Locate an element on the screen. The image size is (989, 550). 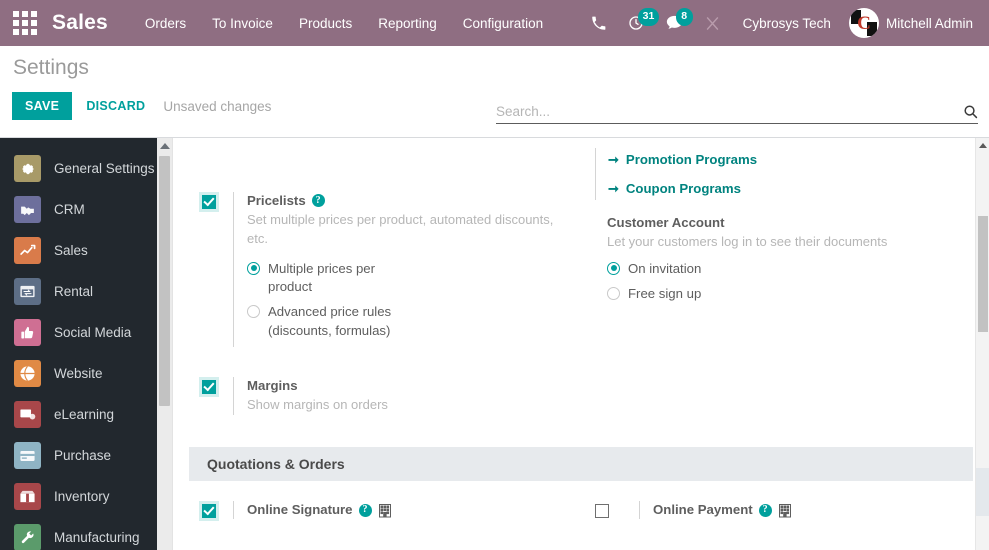
main-scroll-up-arrow-icon is located at coordinates (982, 145).